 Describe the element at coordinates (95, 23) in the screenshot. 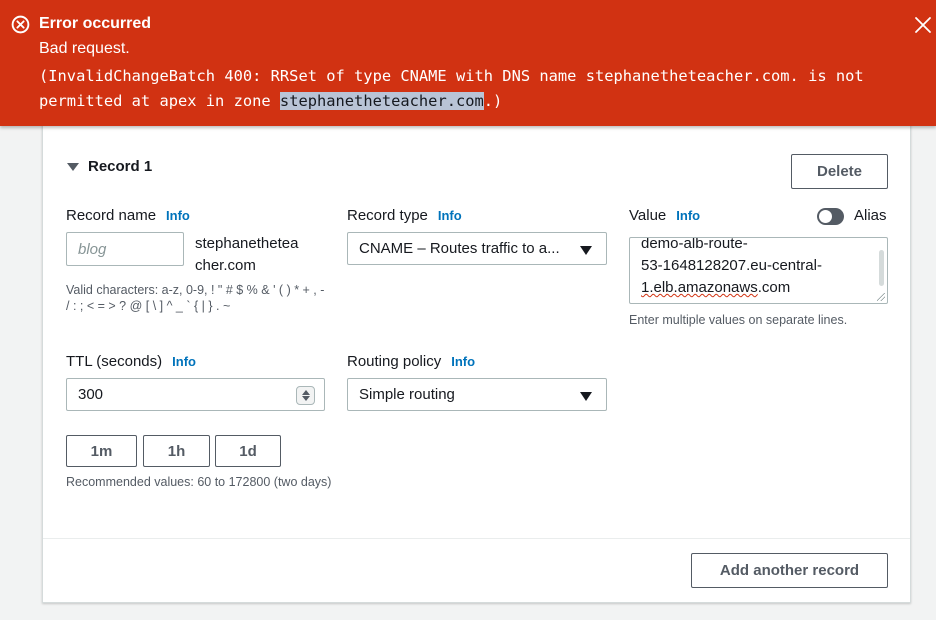

I see `error-title: Error occurred` at that location.